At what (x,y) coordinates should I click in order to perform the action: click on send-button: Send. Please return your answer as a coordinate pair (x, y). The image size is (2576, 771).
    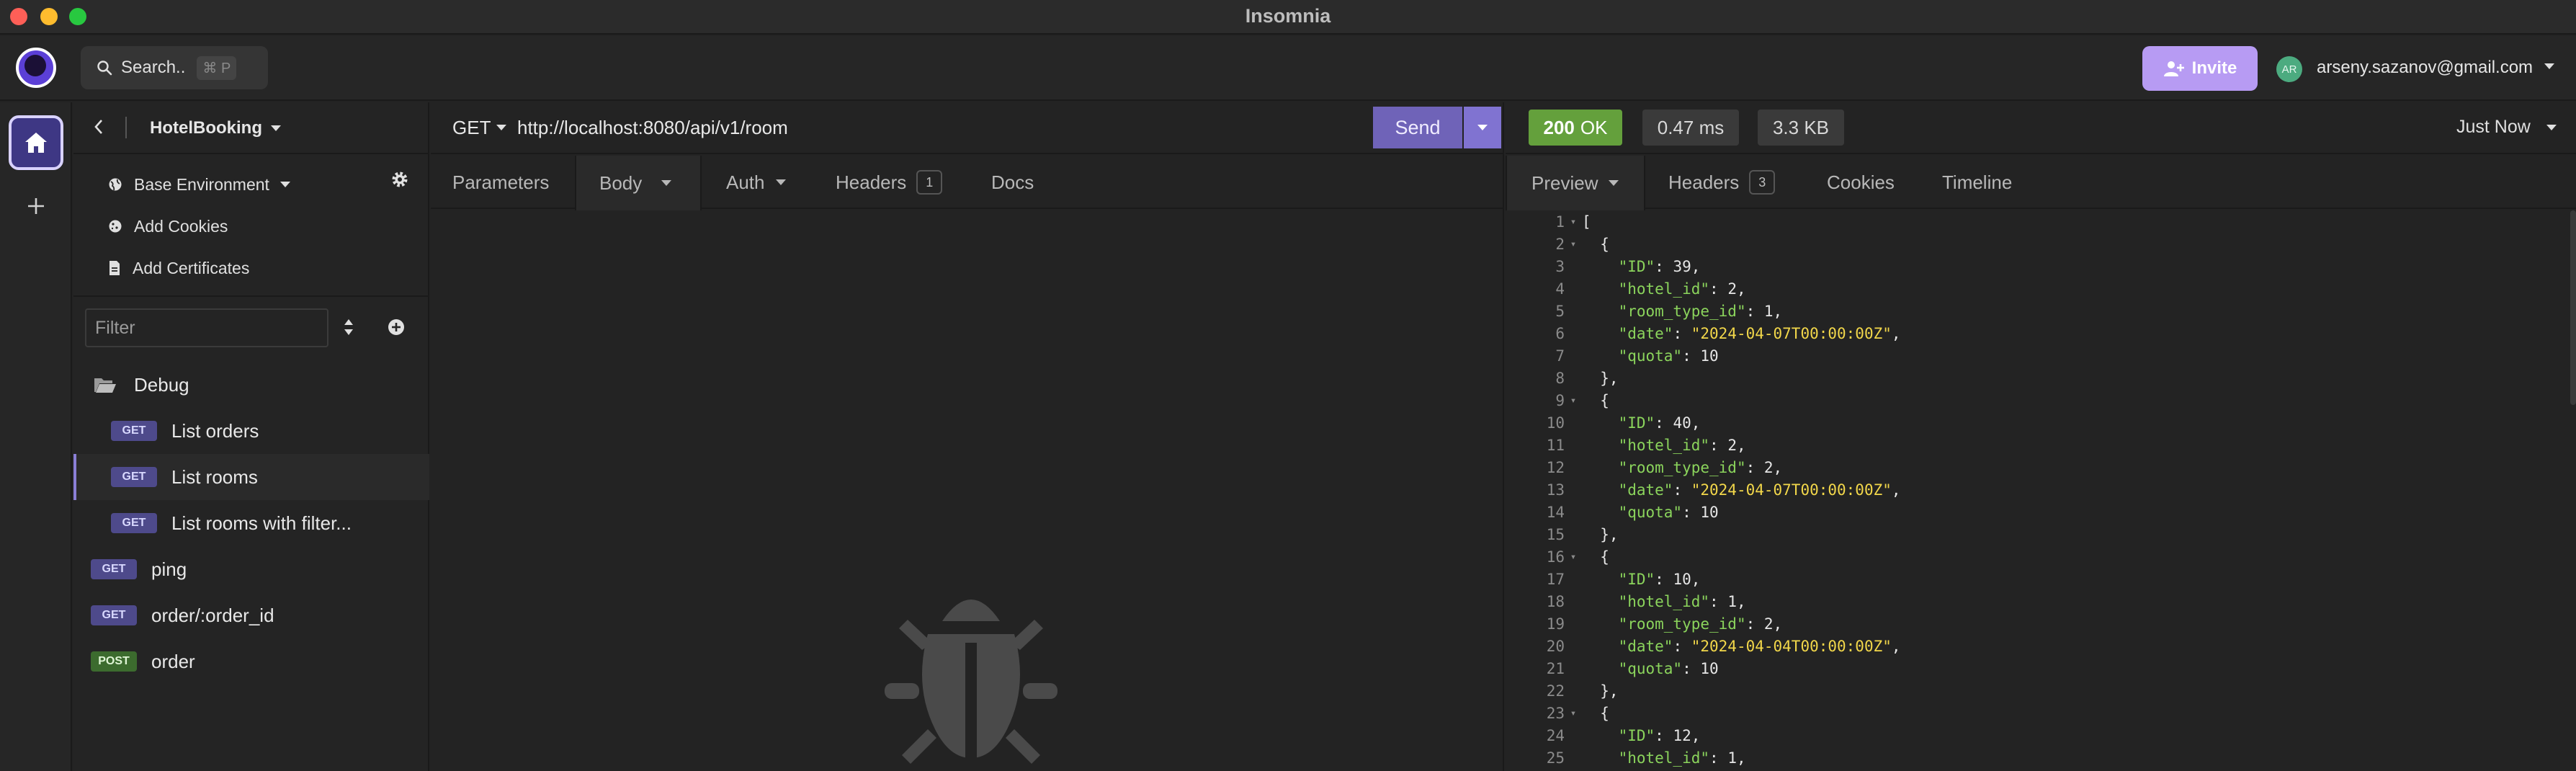
    Looking at the image, I should click on (1417, 127).